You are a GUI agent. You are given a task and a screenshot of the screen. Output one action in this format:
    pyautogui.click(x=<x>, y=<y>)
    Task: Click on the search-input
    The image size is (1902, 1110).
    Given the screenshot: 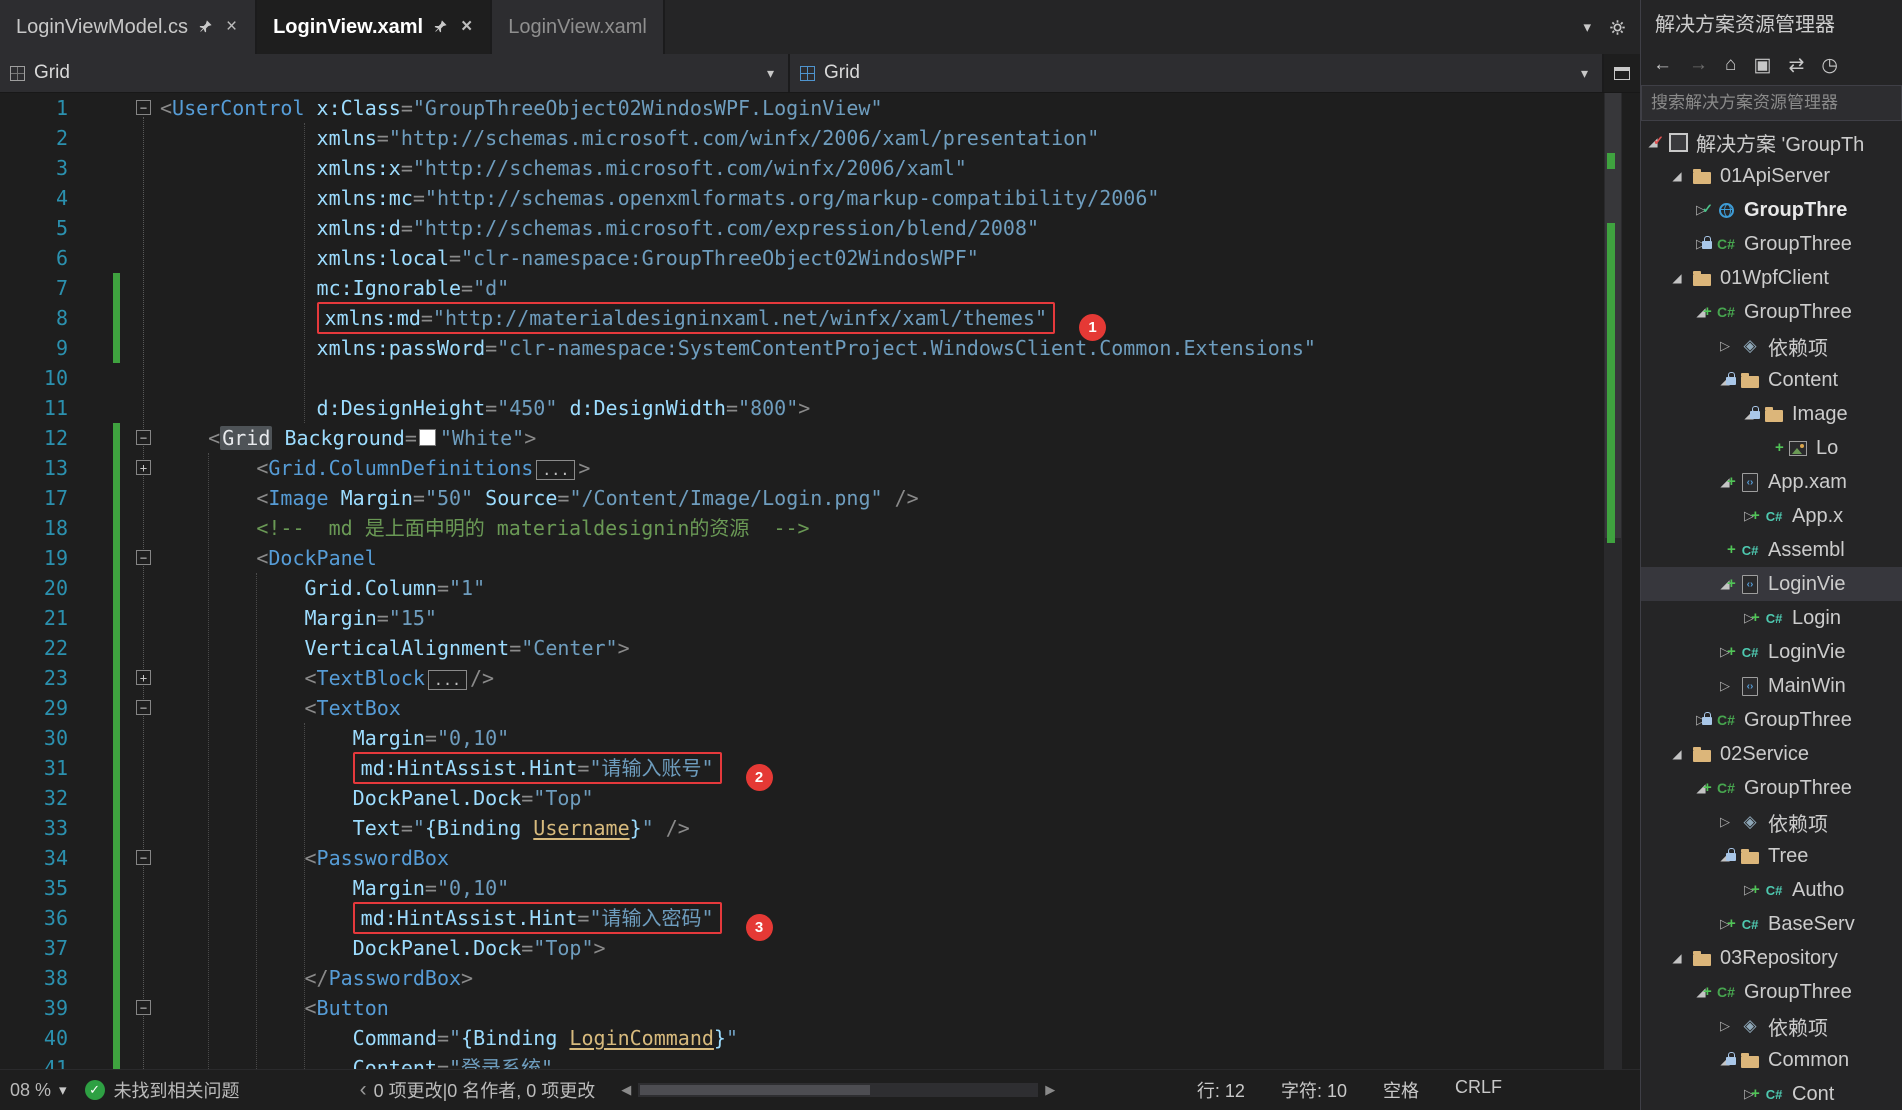 What is the action you would take?
    pyautogui.click(x=1771, y=103)
    